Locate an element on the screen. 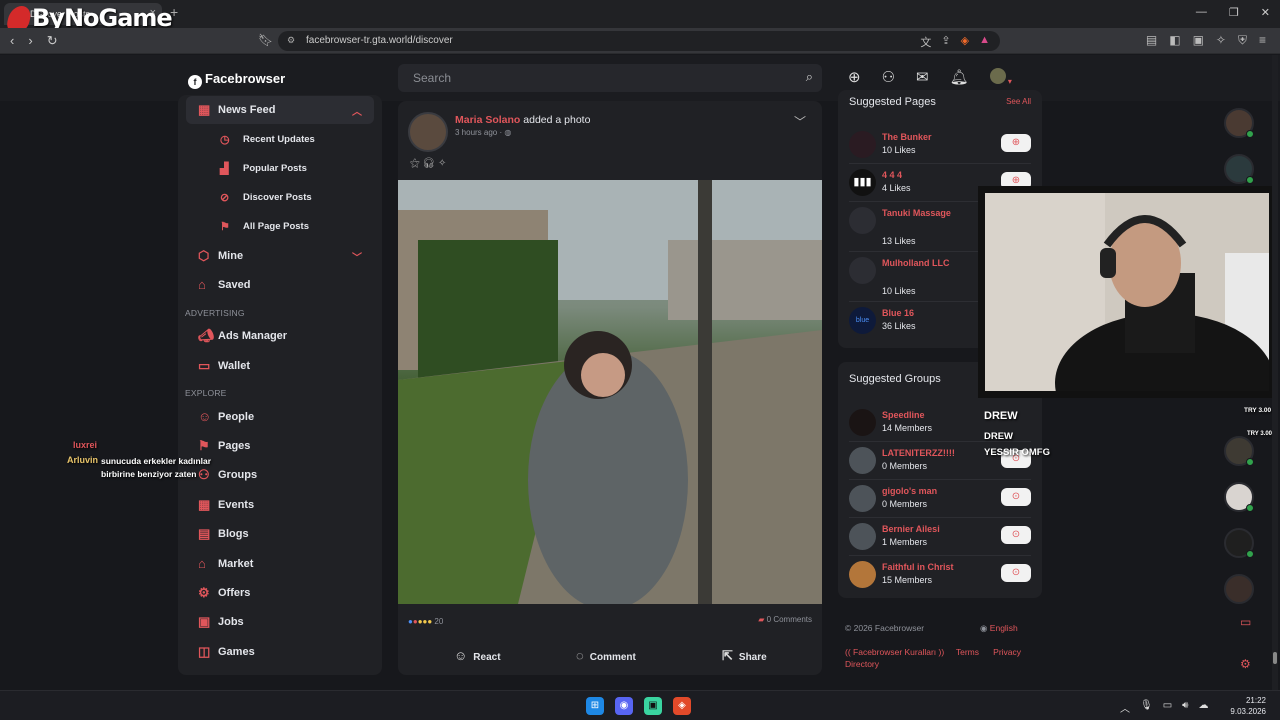  post-options-chevron-icon: ﹀ is located at coordinates (800, 121).